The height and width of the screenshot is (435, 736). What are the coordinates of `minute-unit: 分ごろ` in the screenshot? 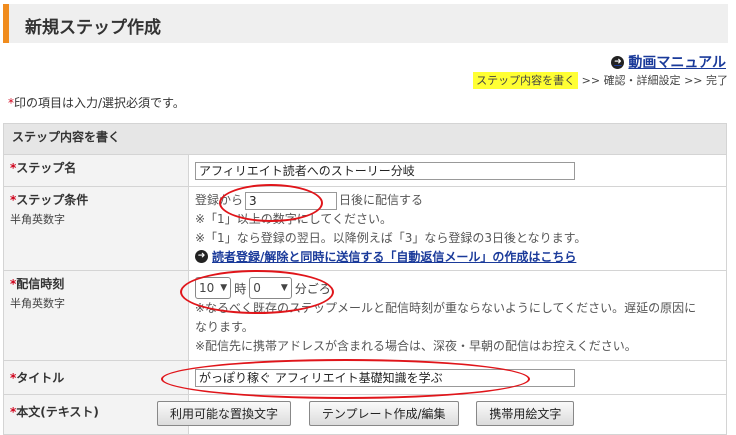 It's located at (312, 288).